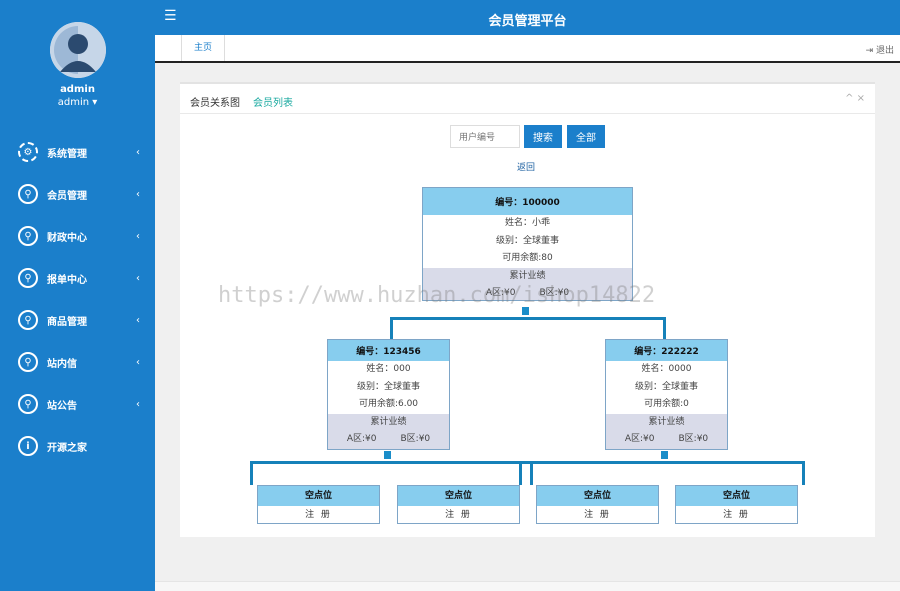 The height and width of the screenshot is (591, 900). I want to click on sidebar-item-members: ⚲ 会员管理 ‹, so click(77, 194).